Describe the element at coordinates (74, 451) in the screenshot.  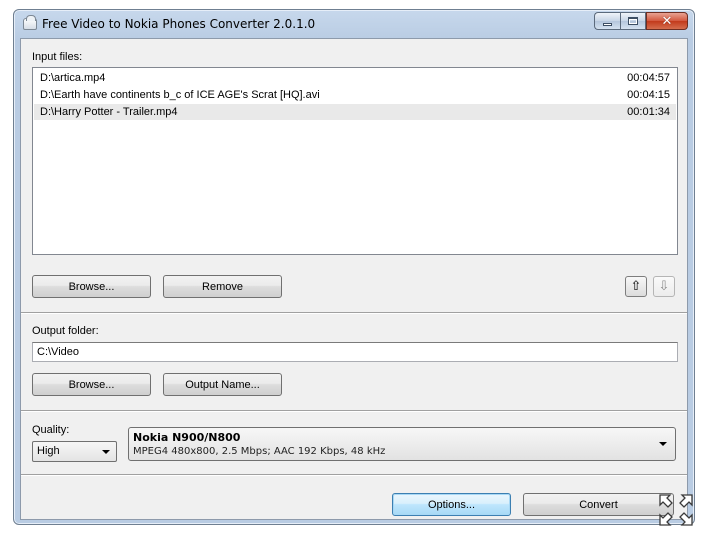
I see `quality-select: High` at that location.